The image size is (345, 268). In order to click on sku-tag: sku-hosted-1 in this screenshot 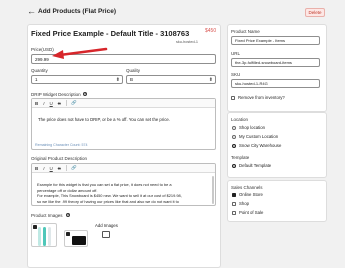, I will do `click(187, 42)`.